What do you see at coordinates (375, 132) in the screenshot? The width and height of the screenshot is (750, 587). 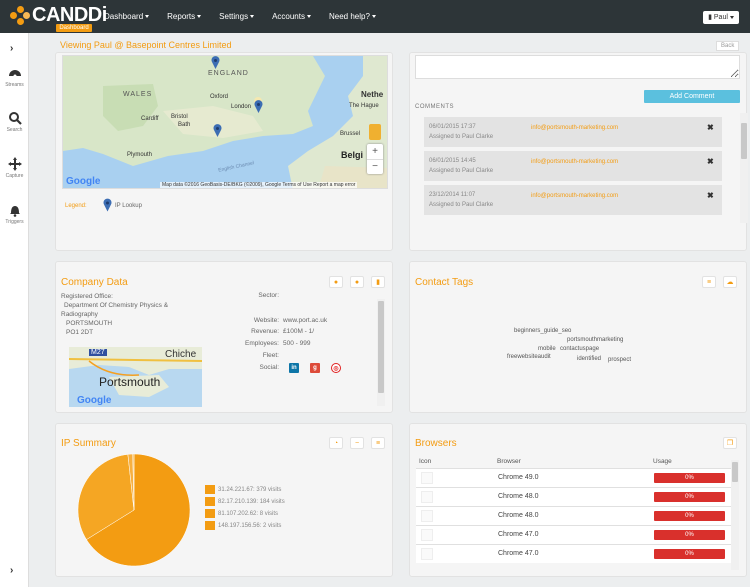 I see `street-view-icon` at bounding box center [375, 132].